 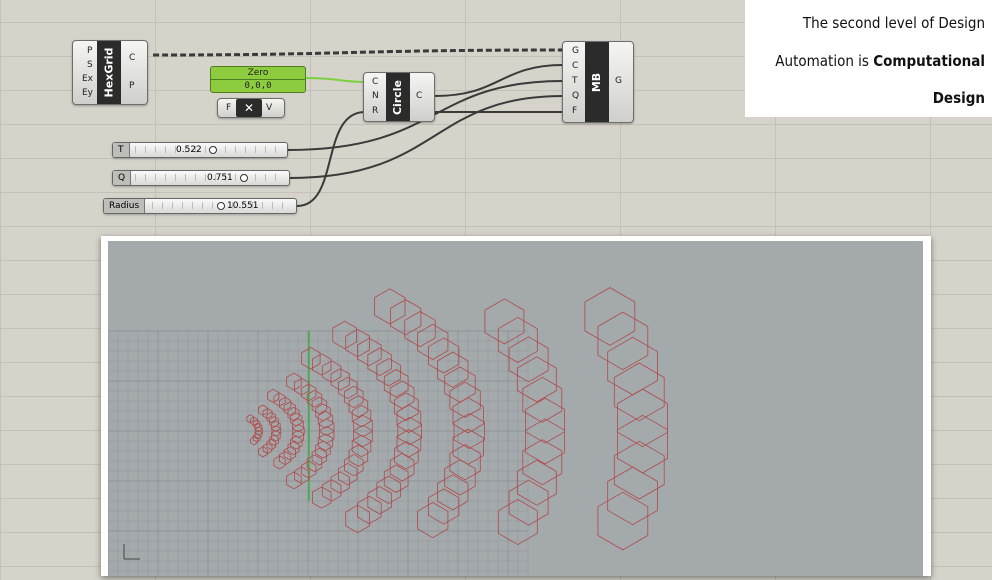 I want to click on axis-gizmo-icon, so click(x=131, y=552).